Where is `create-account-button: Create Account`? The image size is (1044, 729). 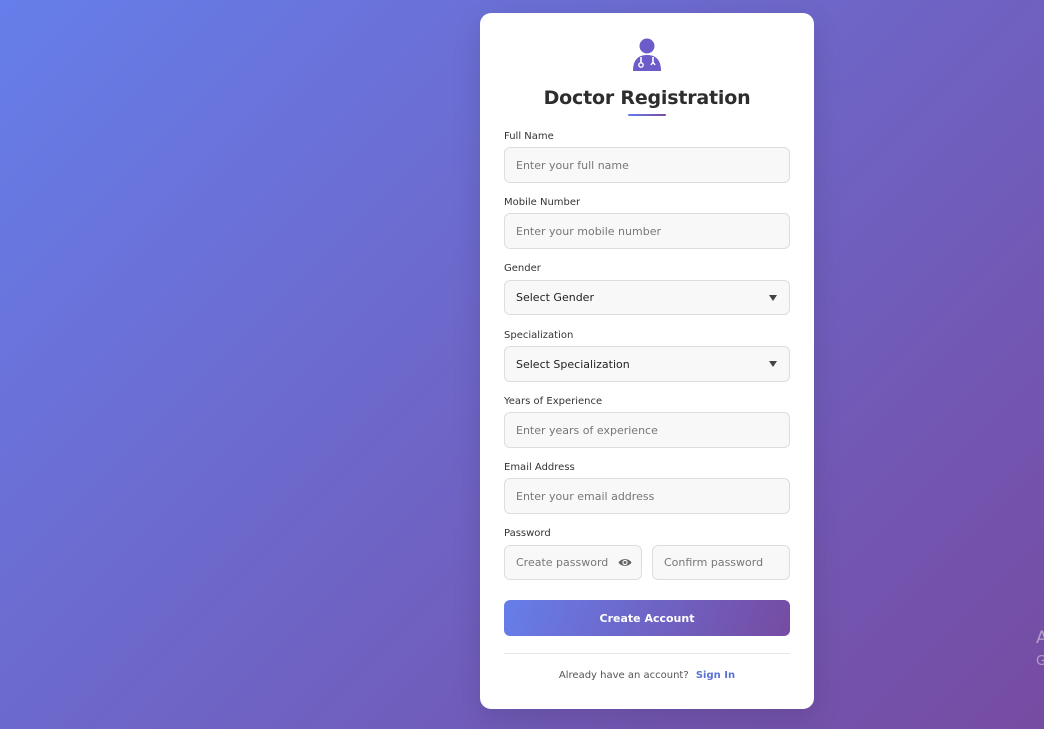 create-account-button: Create Account is located at coordinates (647, 618).